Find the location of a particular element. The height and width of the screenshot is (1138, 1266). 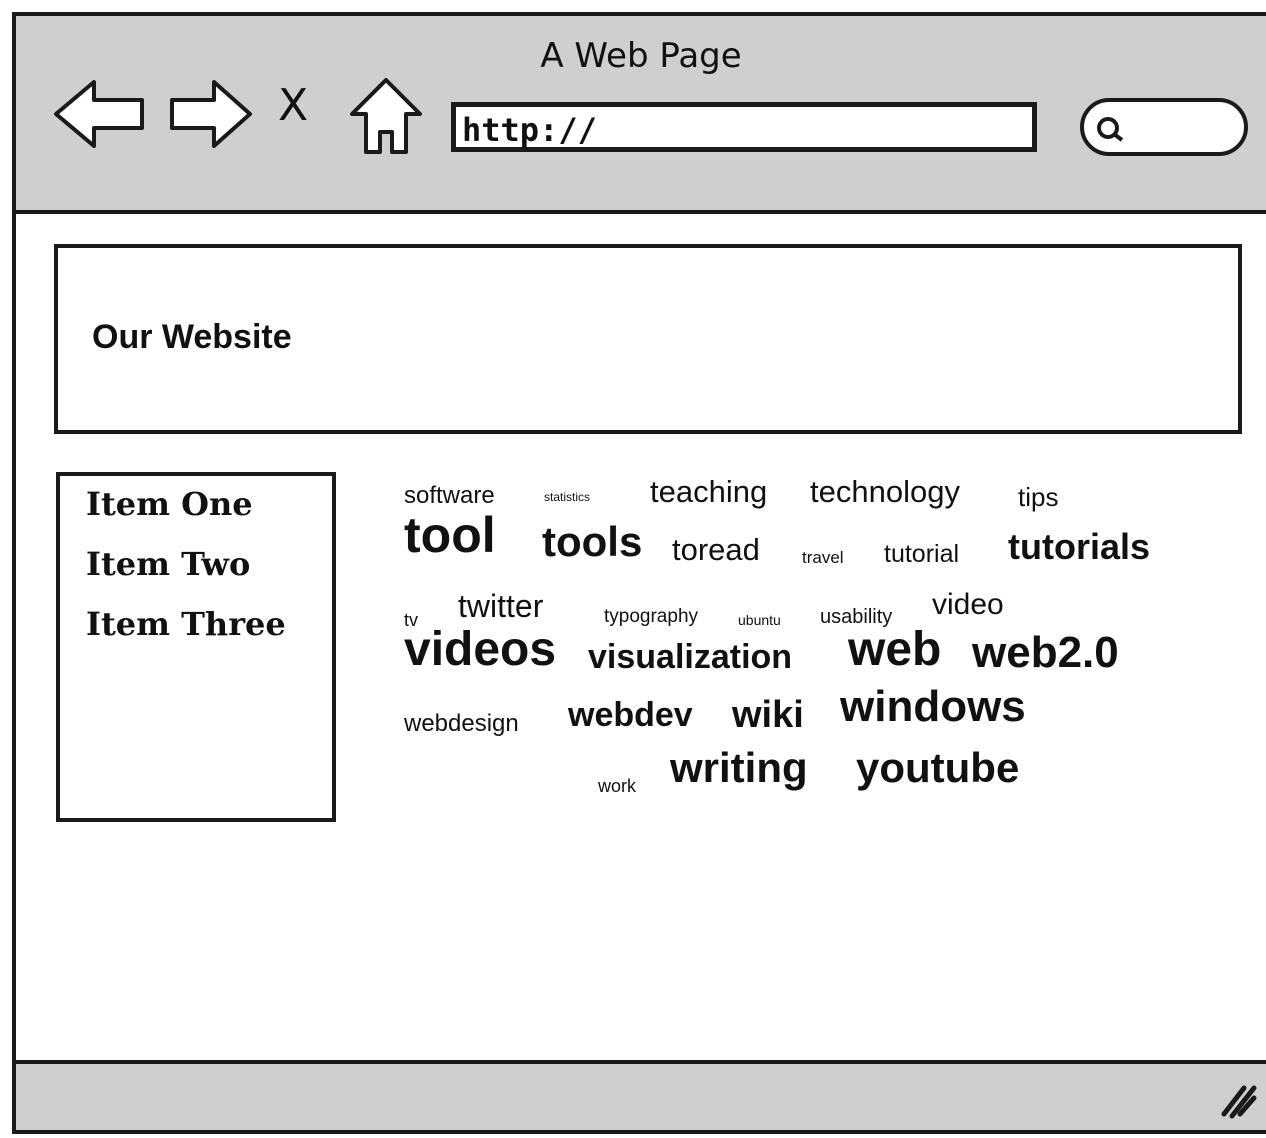

tag-technology: technology is located at coordinates (885, 492).